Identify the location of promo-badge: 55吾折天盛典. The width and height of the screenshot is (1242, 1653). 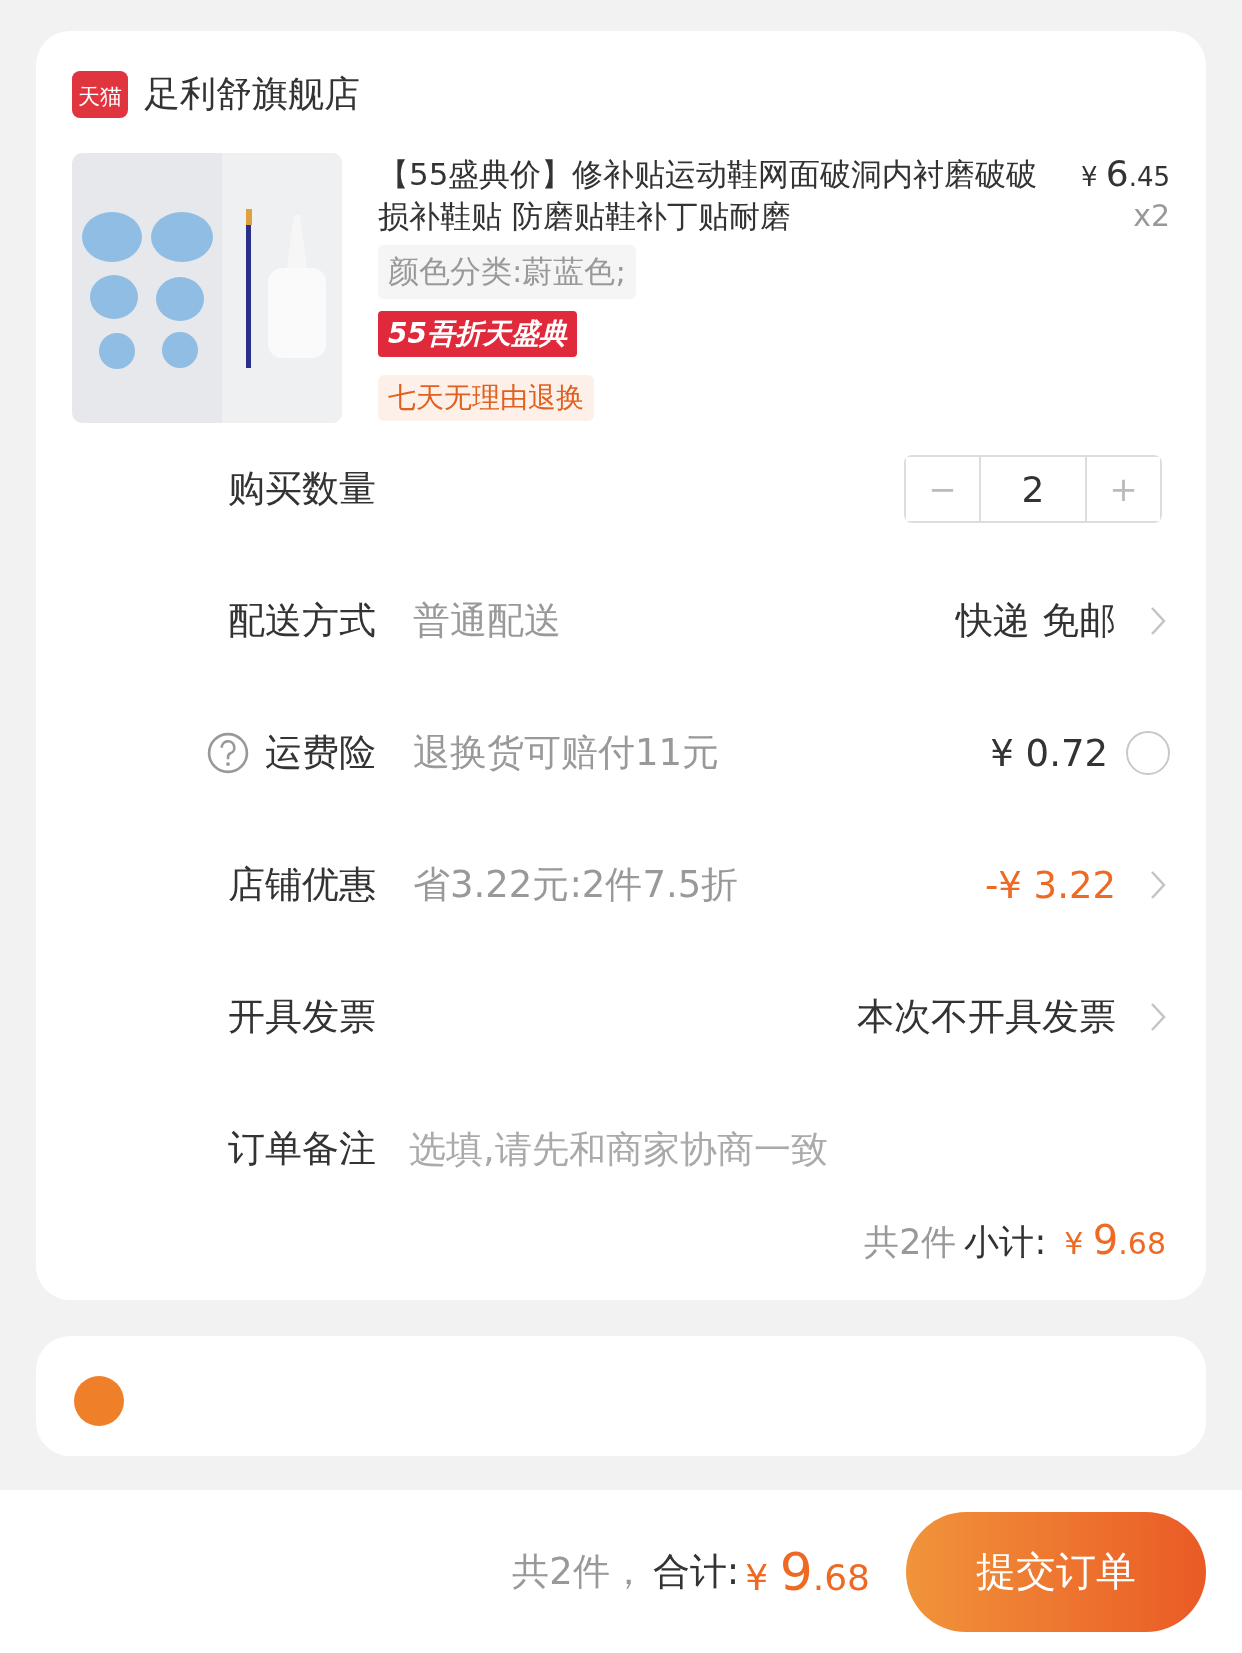
(477, 334).